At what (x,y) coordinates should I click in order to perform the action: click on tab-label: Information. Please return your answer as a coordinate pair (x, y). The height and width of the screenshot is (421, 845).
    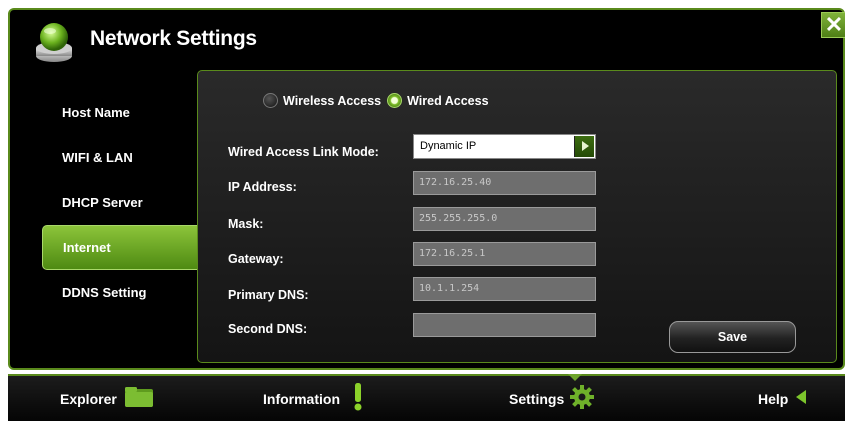
    Looking at the image, I should click on (301, 398).